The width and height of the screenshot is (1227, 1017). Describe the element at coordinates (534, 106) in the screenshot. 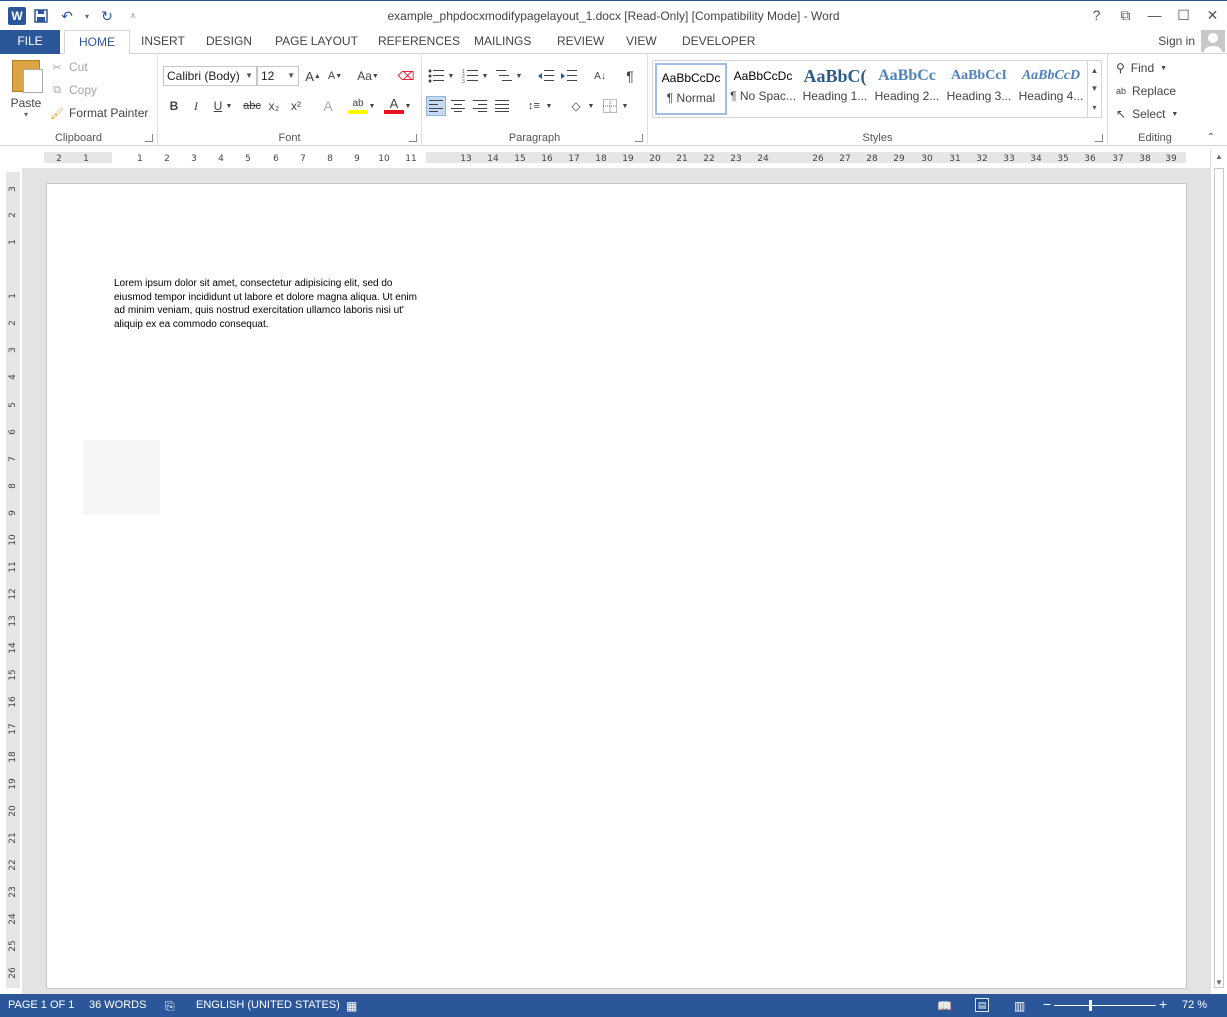

I see `line-spacing-icon: ↕≡` at that location.